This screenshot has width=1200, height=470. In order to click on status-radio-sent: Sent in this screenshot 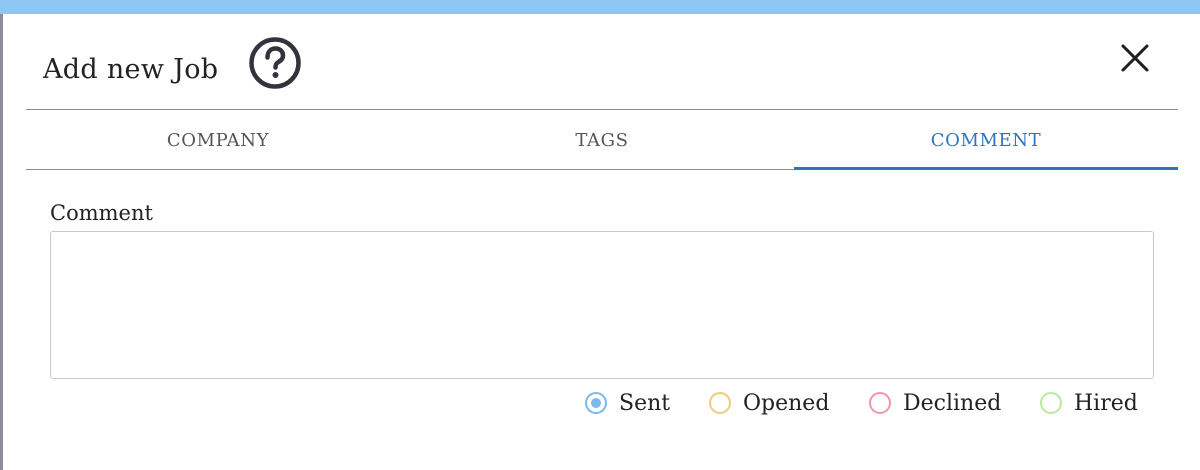, I will do `click(627, 403)`.